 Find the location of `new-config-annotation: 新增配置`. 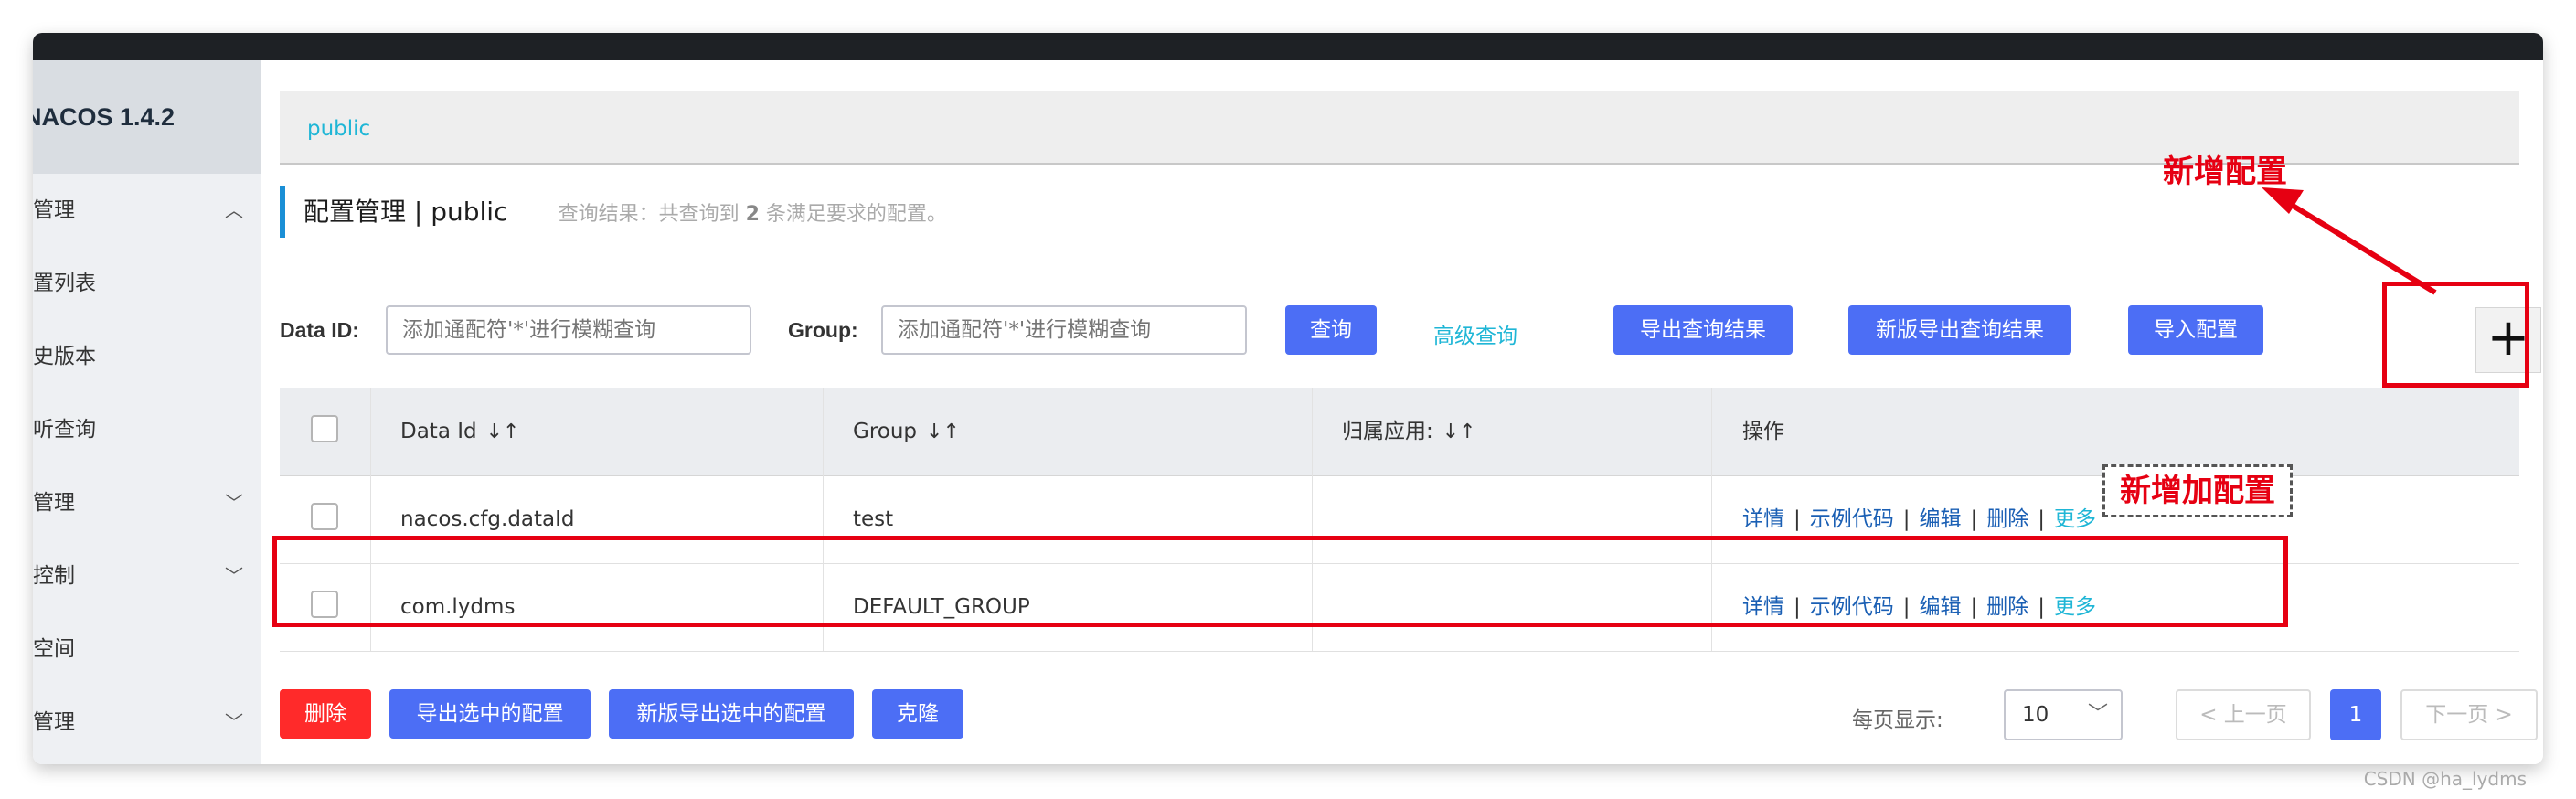

new-config-annotation: 新增配置 is located at coordinates (2225, 172).